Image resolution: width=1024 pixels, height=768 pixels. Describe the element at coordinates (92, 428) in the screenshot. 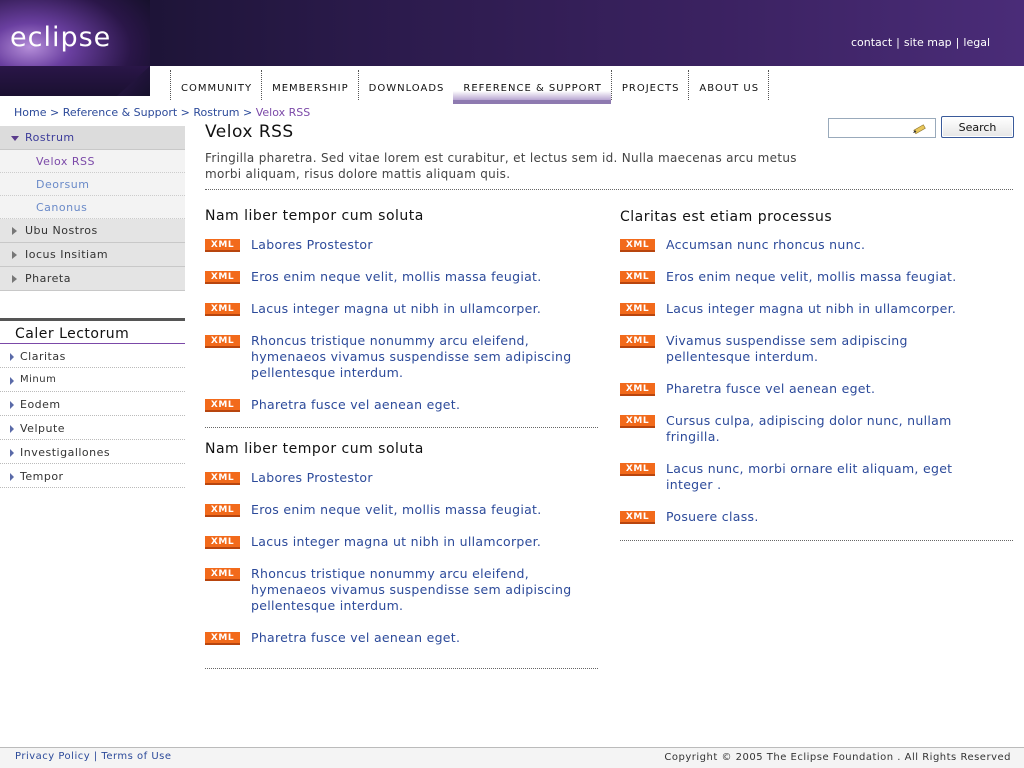

I see `reader-item: Velpute` at that location.